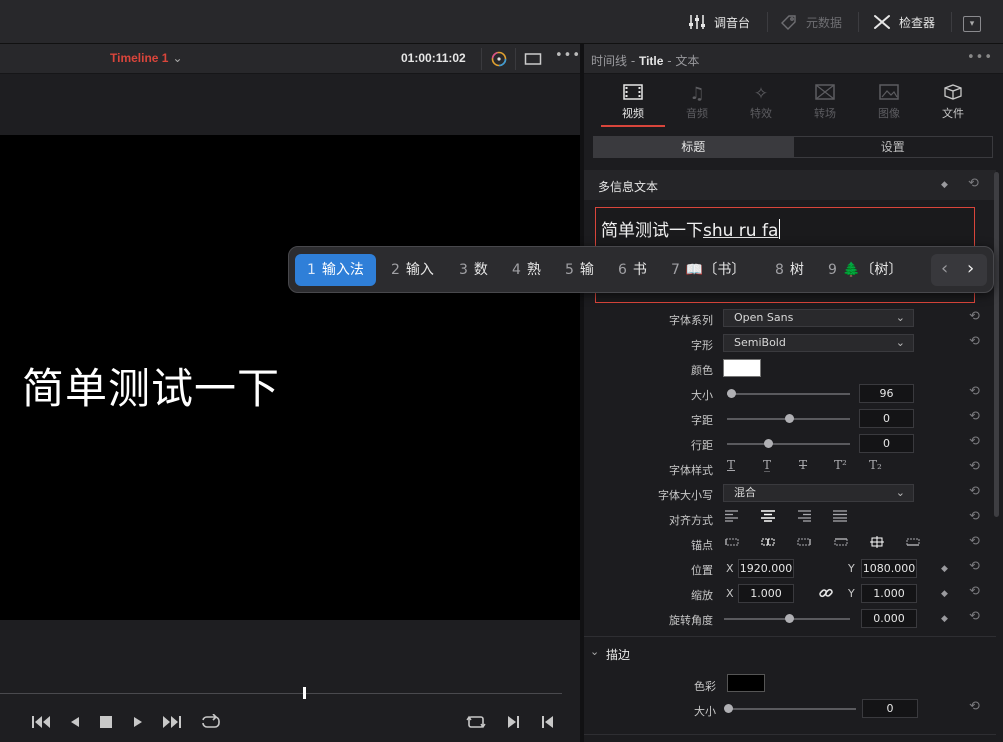  Describe the element at coordinates (632, 270) in the screenshot. I see `ime-candidate-6: 6书` at that location.